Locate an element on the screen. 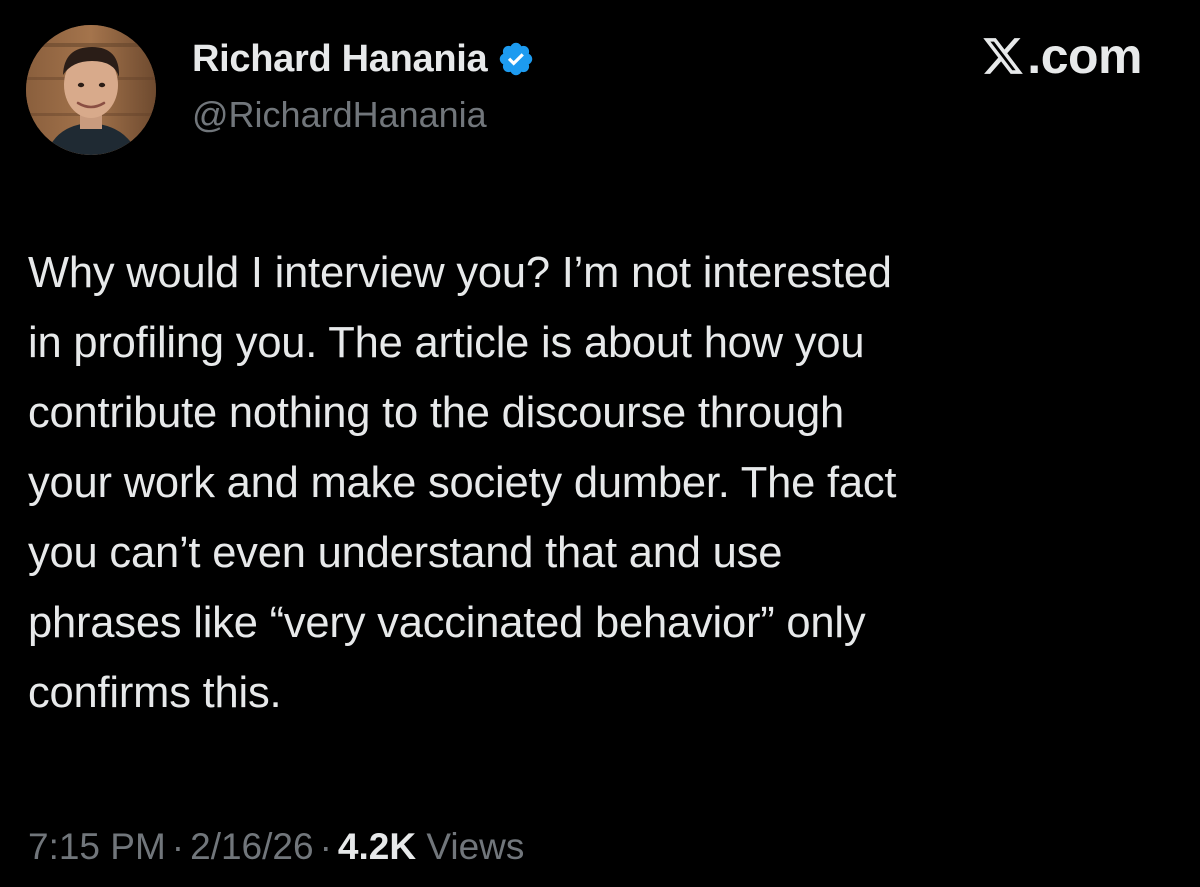 Image resolution: width=1200 pixels, height=887 pixels. site-watermark: .com is located at coordinates (1061, 56).